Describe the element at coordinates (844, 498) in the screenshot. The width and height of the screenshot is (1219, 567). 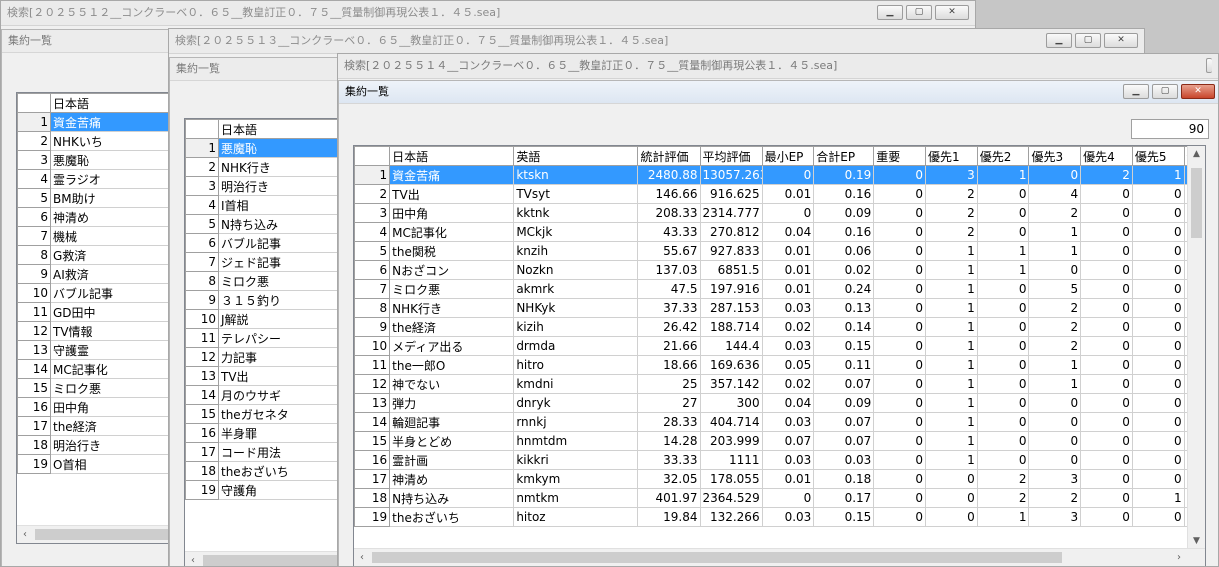
I see `table-cell: 0.17` at that location.